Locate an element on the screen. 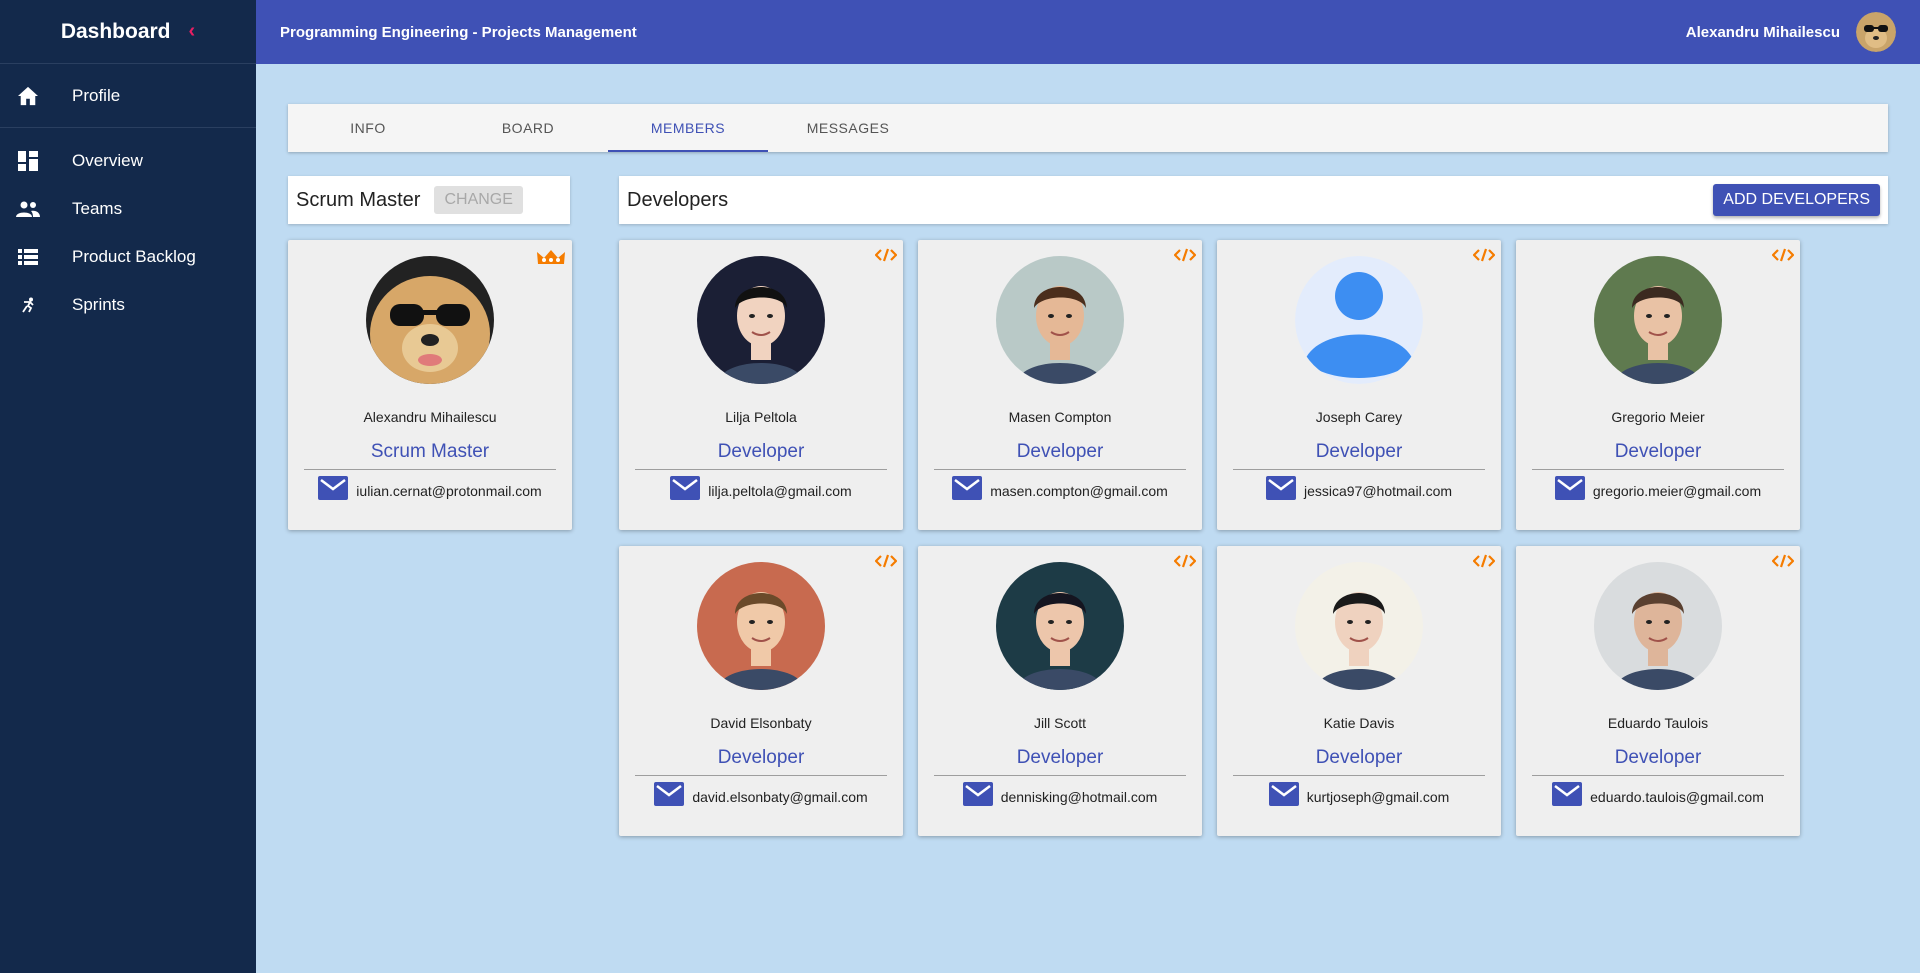  email-row: gregorio.meier@gmail.com is located at coordinates (1658, 490).